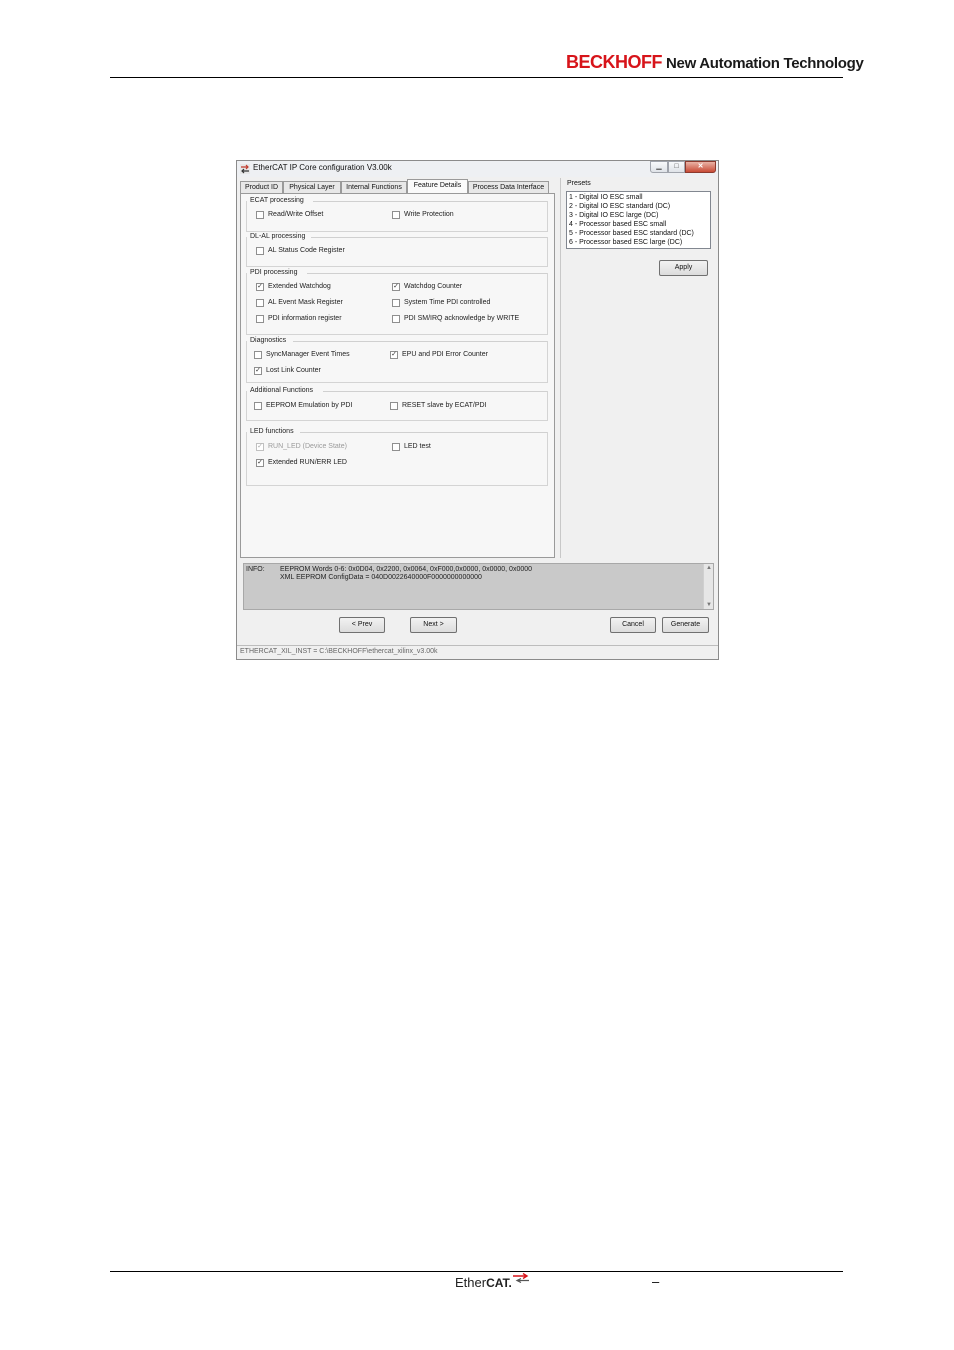  Describe the element at coordinates (659, 167) in the screenshot. I see `minimize-button: ▁` at that location.